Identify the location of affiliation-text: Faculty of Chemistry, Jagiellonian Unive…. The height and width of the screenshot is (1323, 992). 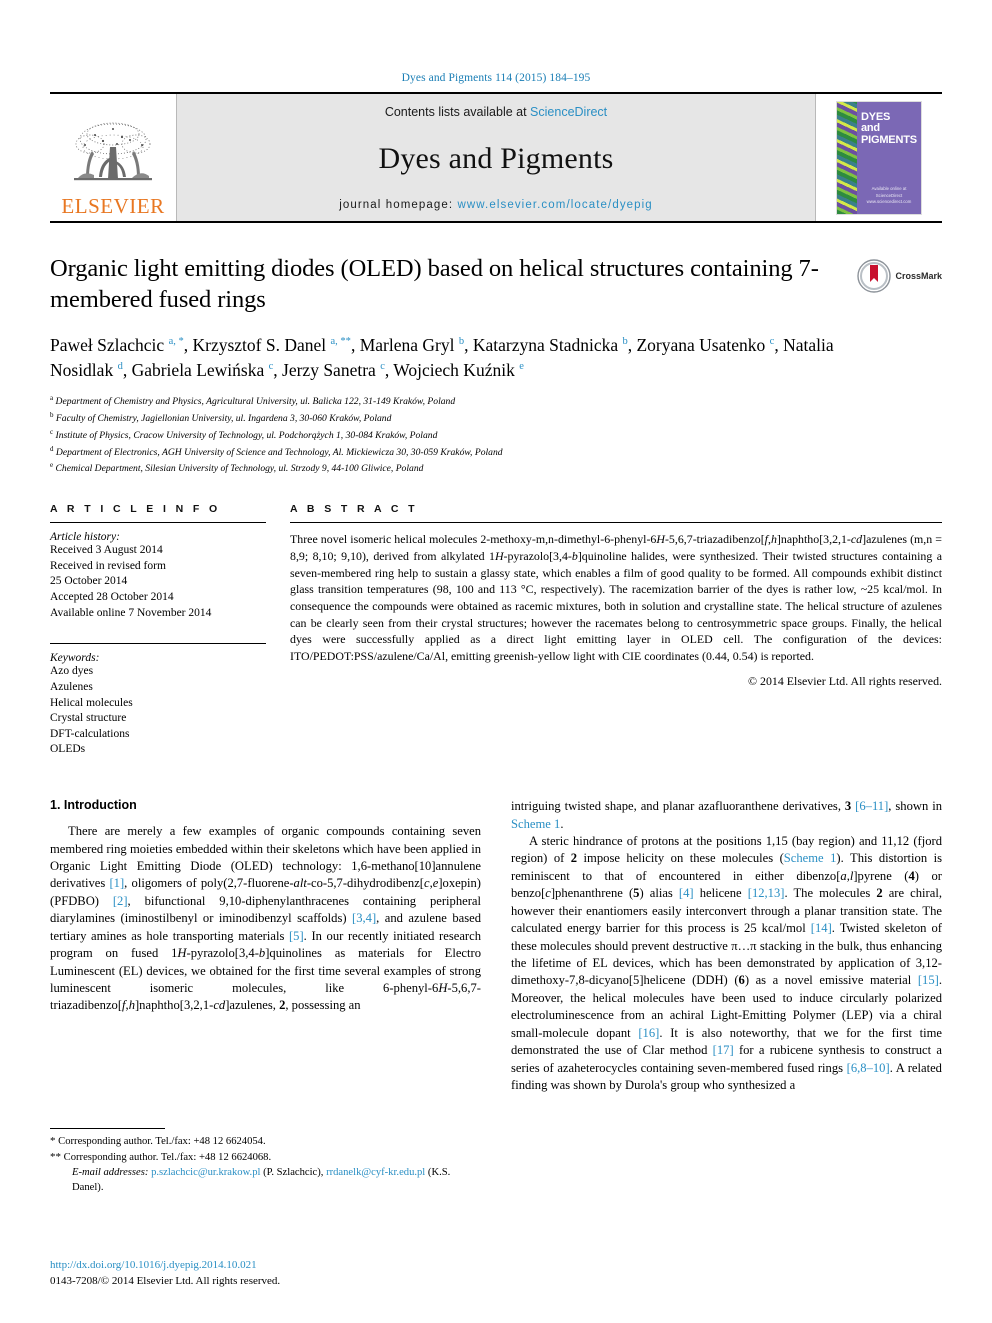
(223, 419).